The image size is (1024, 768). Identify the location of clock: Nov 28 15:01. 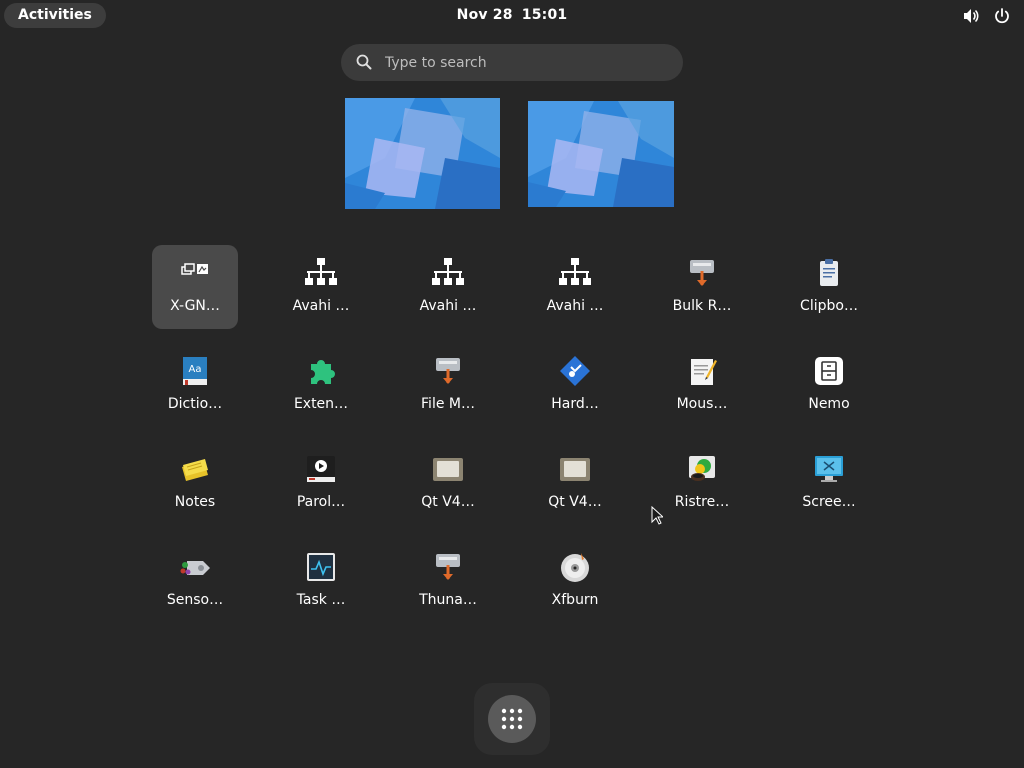
(512, 15).